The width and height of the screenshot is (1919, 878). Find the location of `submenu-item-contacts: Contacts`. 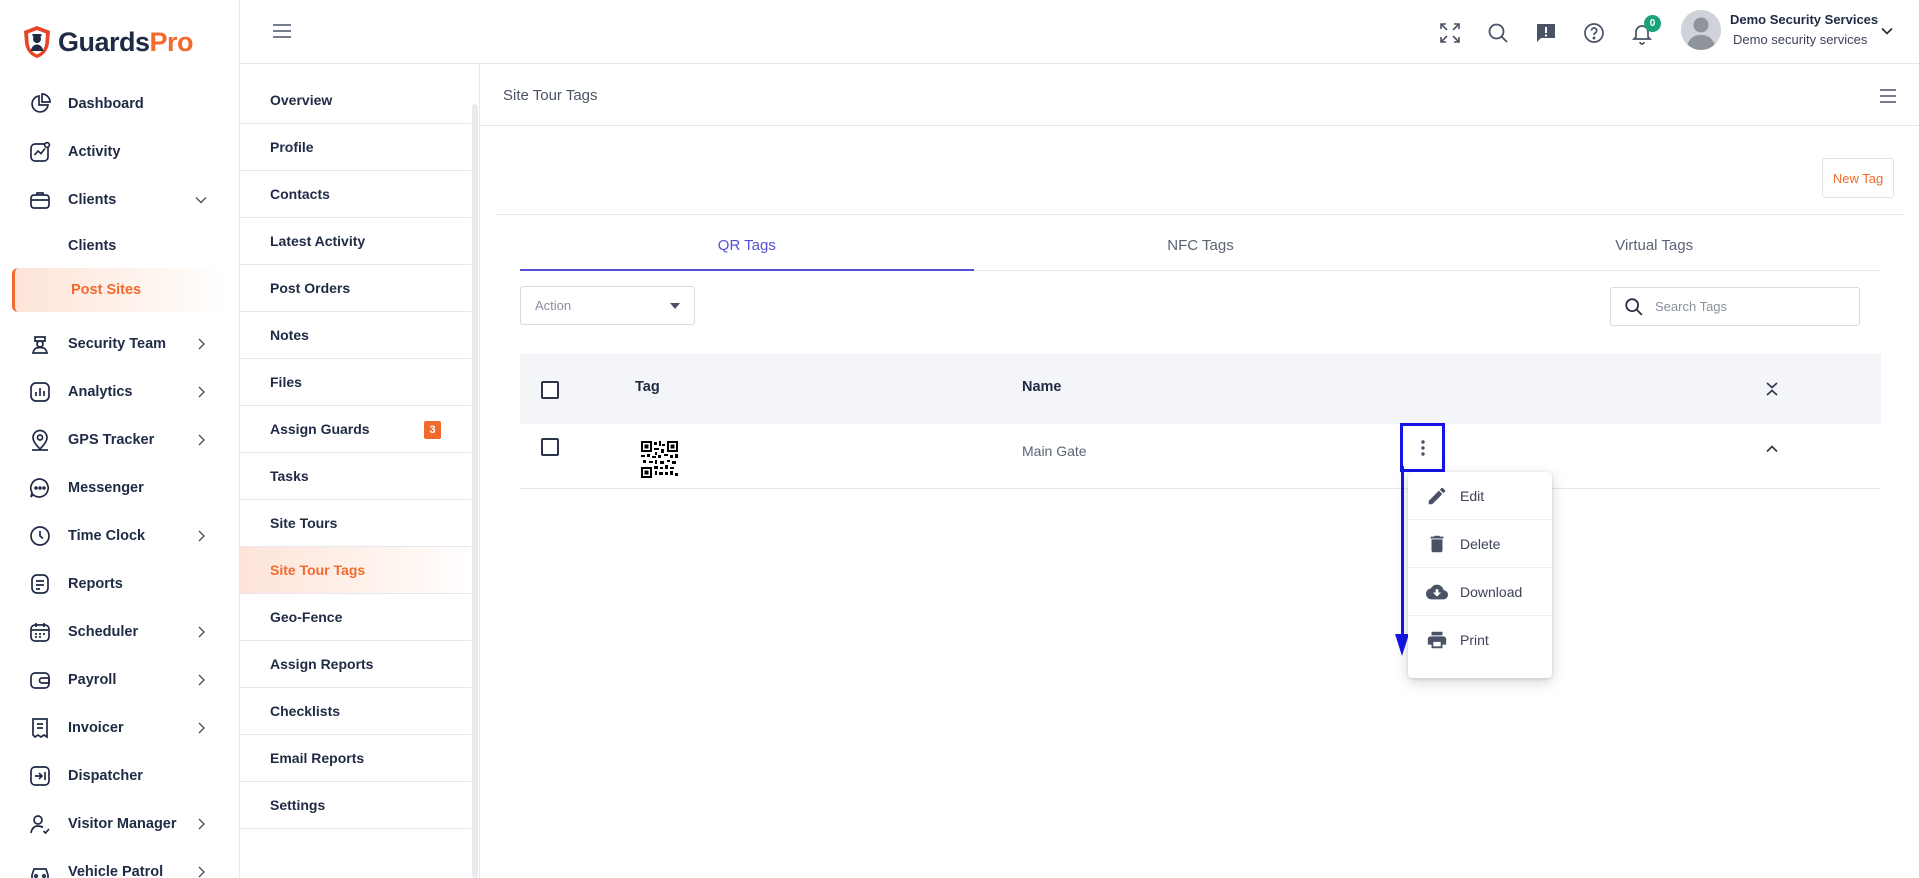

submenu-item-contacts: Contacts is located at coordinates (355, 194).